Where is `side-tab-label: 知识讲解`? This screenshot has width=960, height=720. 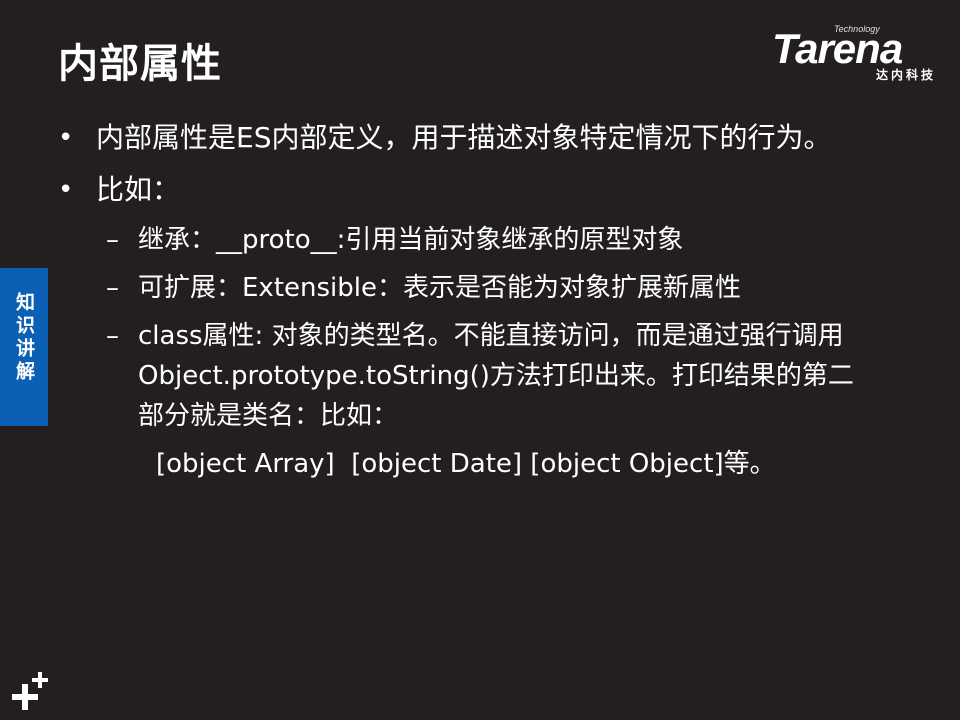 side-tab-label: 知识讲解 is located at coordinates (24, 338).